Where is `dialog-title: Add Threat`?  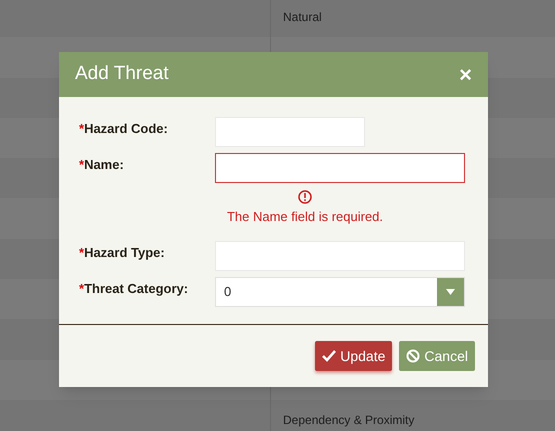
dialog-title: Add Threat is located at coordinates (122, 74).